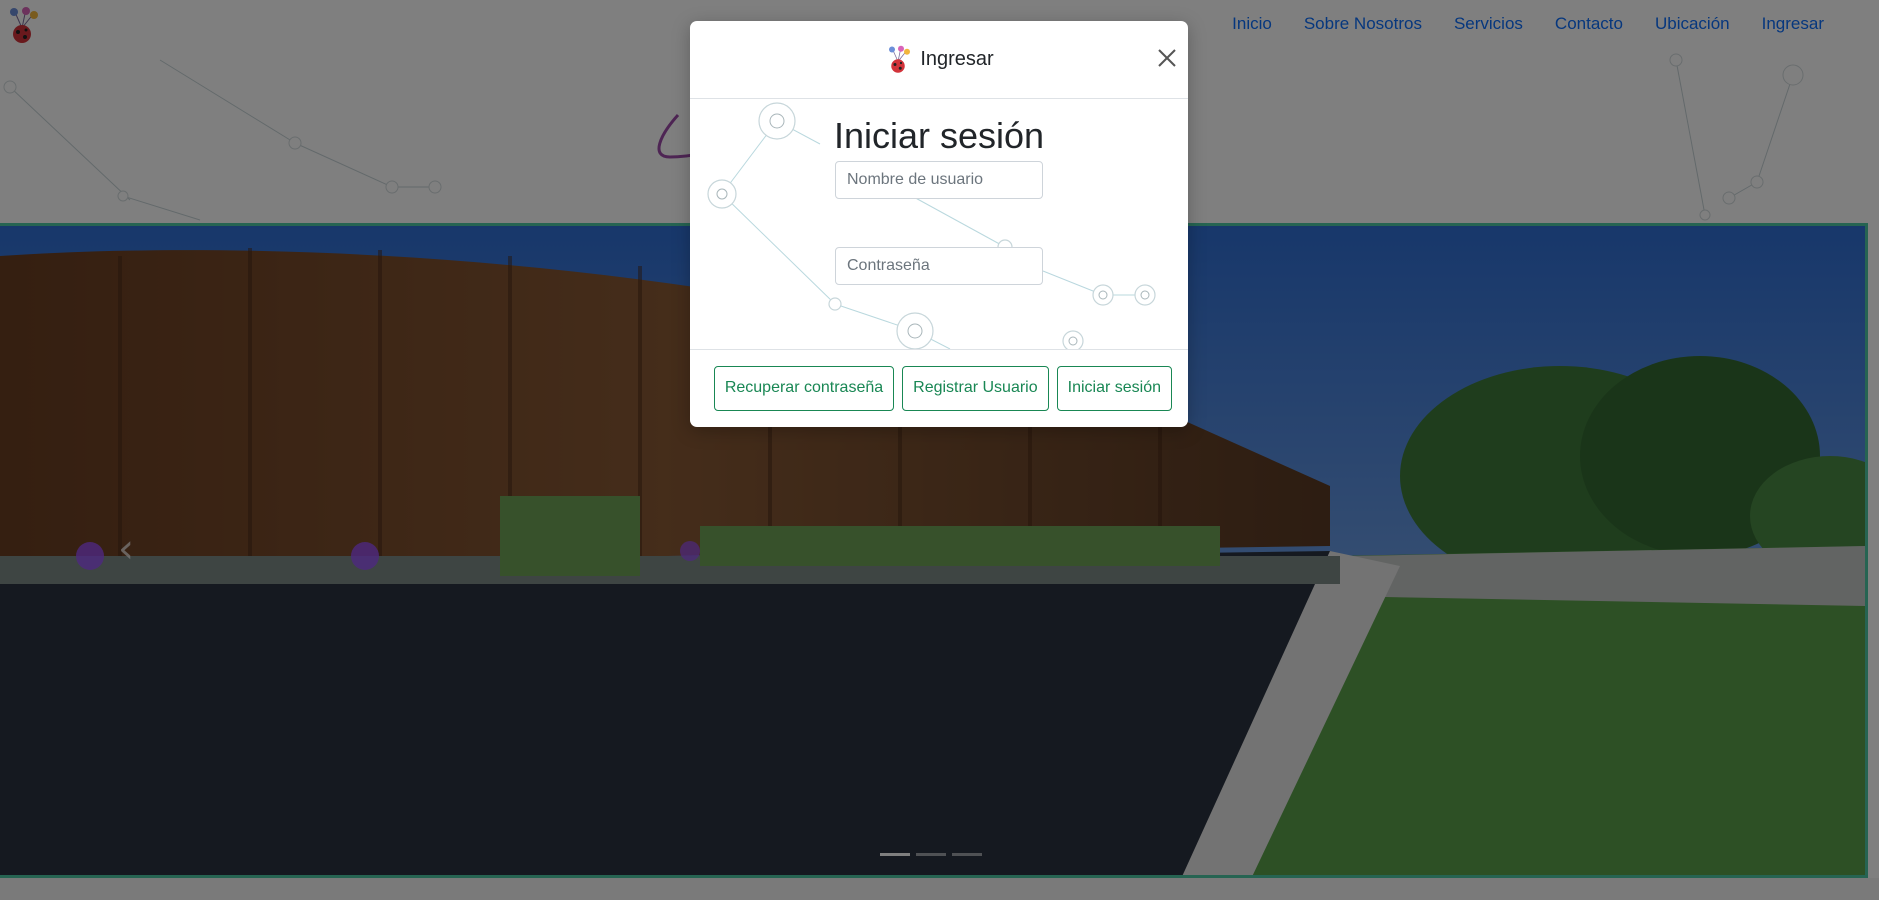  What do you see at coordinates (957, 59) in the screenshot?
I see `modal-title: Ingresar` at bounding box center [957, 59].